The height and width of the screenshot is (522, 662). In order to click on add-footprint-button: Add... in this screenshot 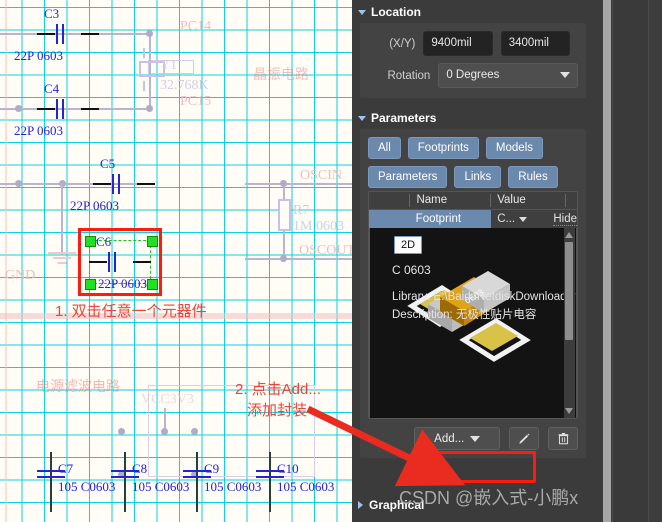, I will do `click(457, 438)`.